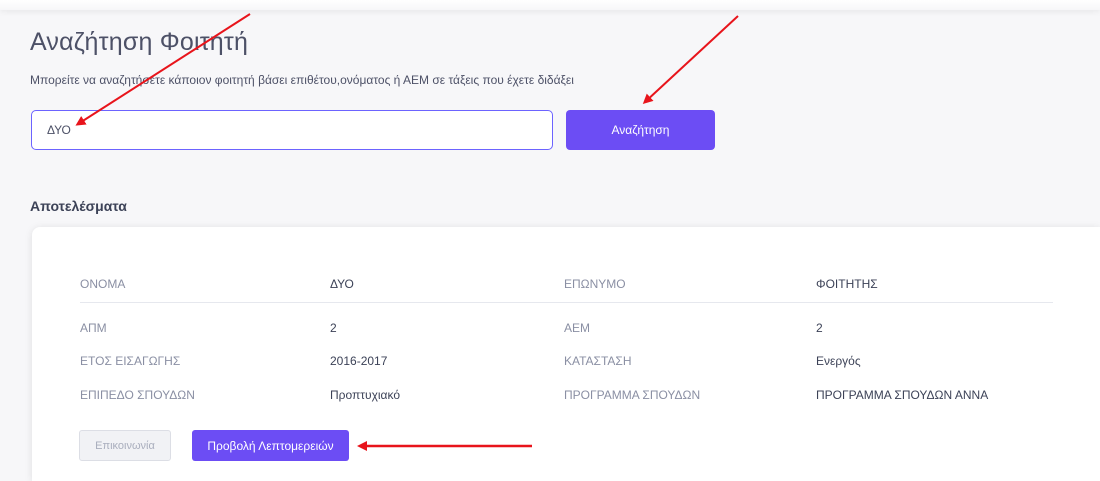 Image resolution: width=1100 pixels, height=481 pixels. I want to click on status-label: ΚΑΤΑΣΤΑΣΗ, so click(598, 361).